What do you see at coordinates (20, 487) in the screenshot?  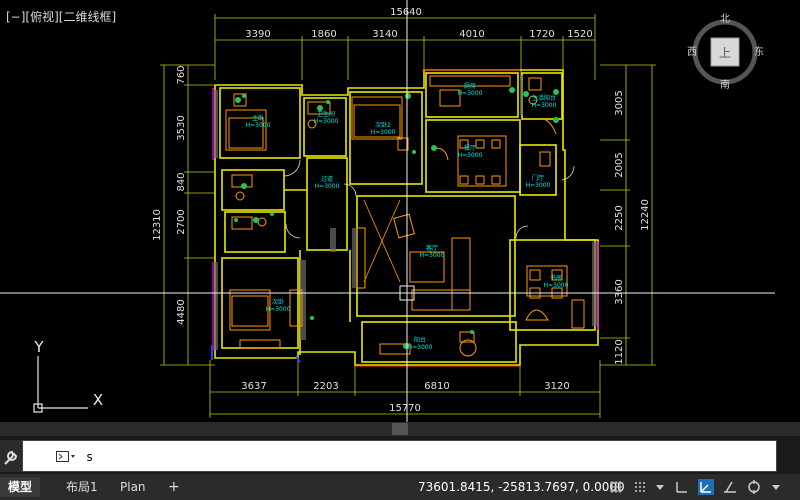 I see `tab-model: 模型` at bounding box center [20, 487].